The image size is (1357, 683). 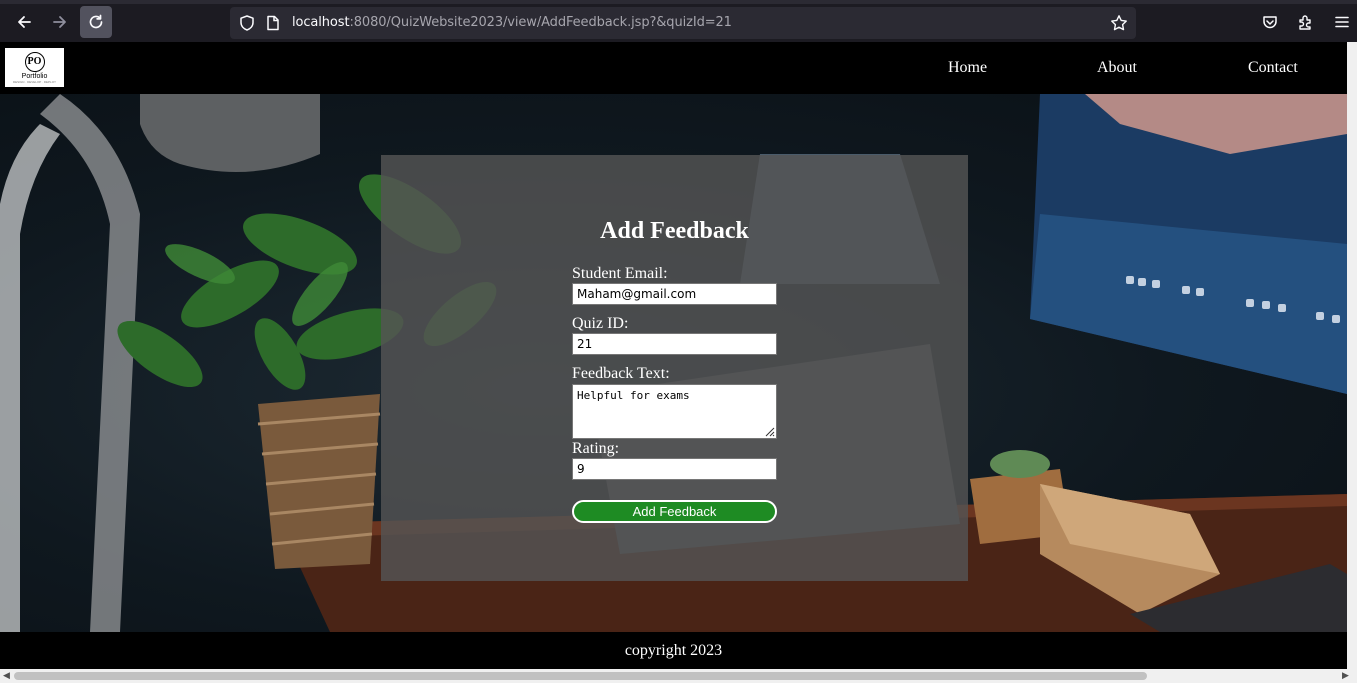 What do you see at coordinates (600, 323) in the screenshot?
I see `quiz-id-label: Quiz ID:` at bounding box center [600, 323].